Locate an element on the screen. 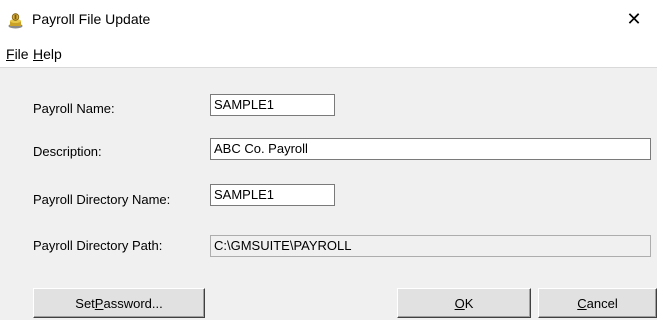 The image size is (657, 320). description-field: ABC Co. Payroll is located at coordinates (430, 149).